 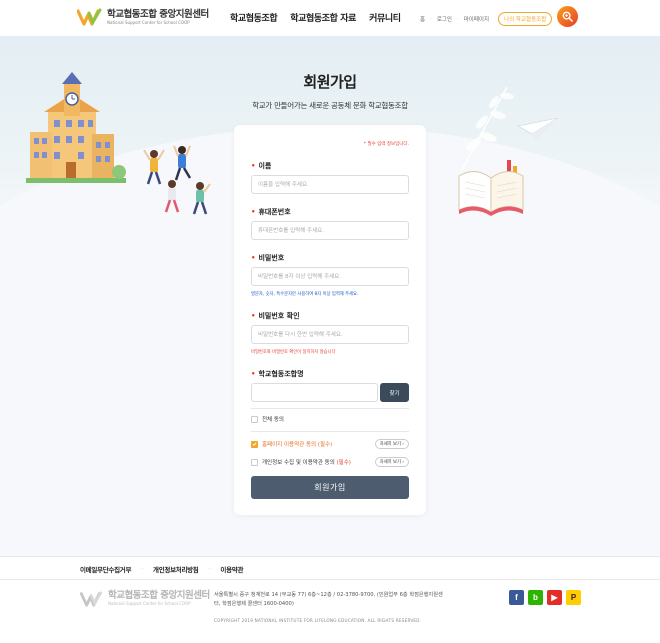 I want to click on facebook-icon: f, so click(x=516, y=597).